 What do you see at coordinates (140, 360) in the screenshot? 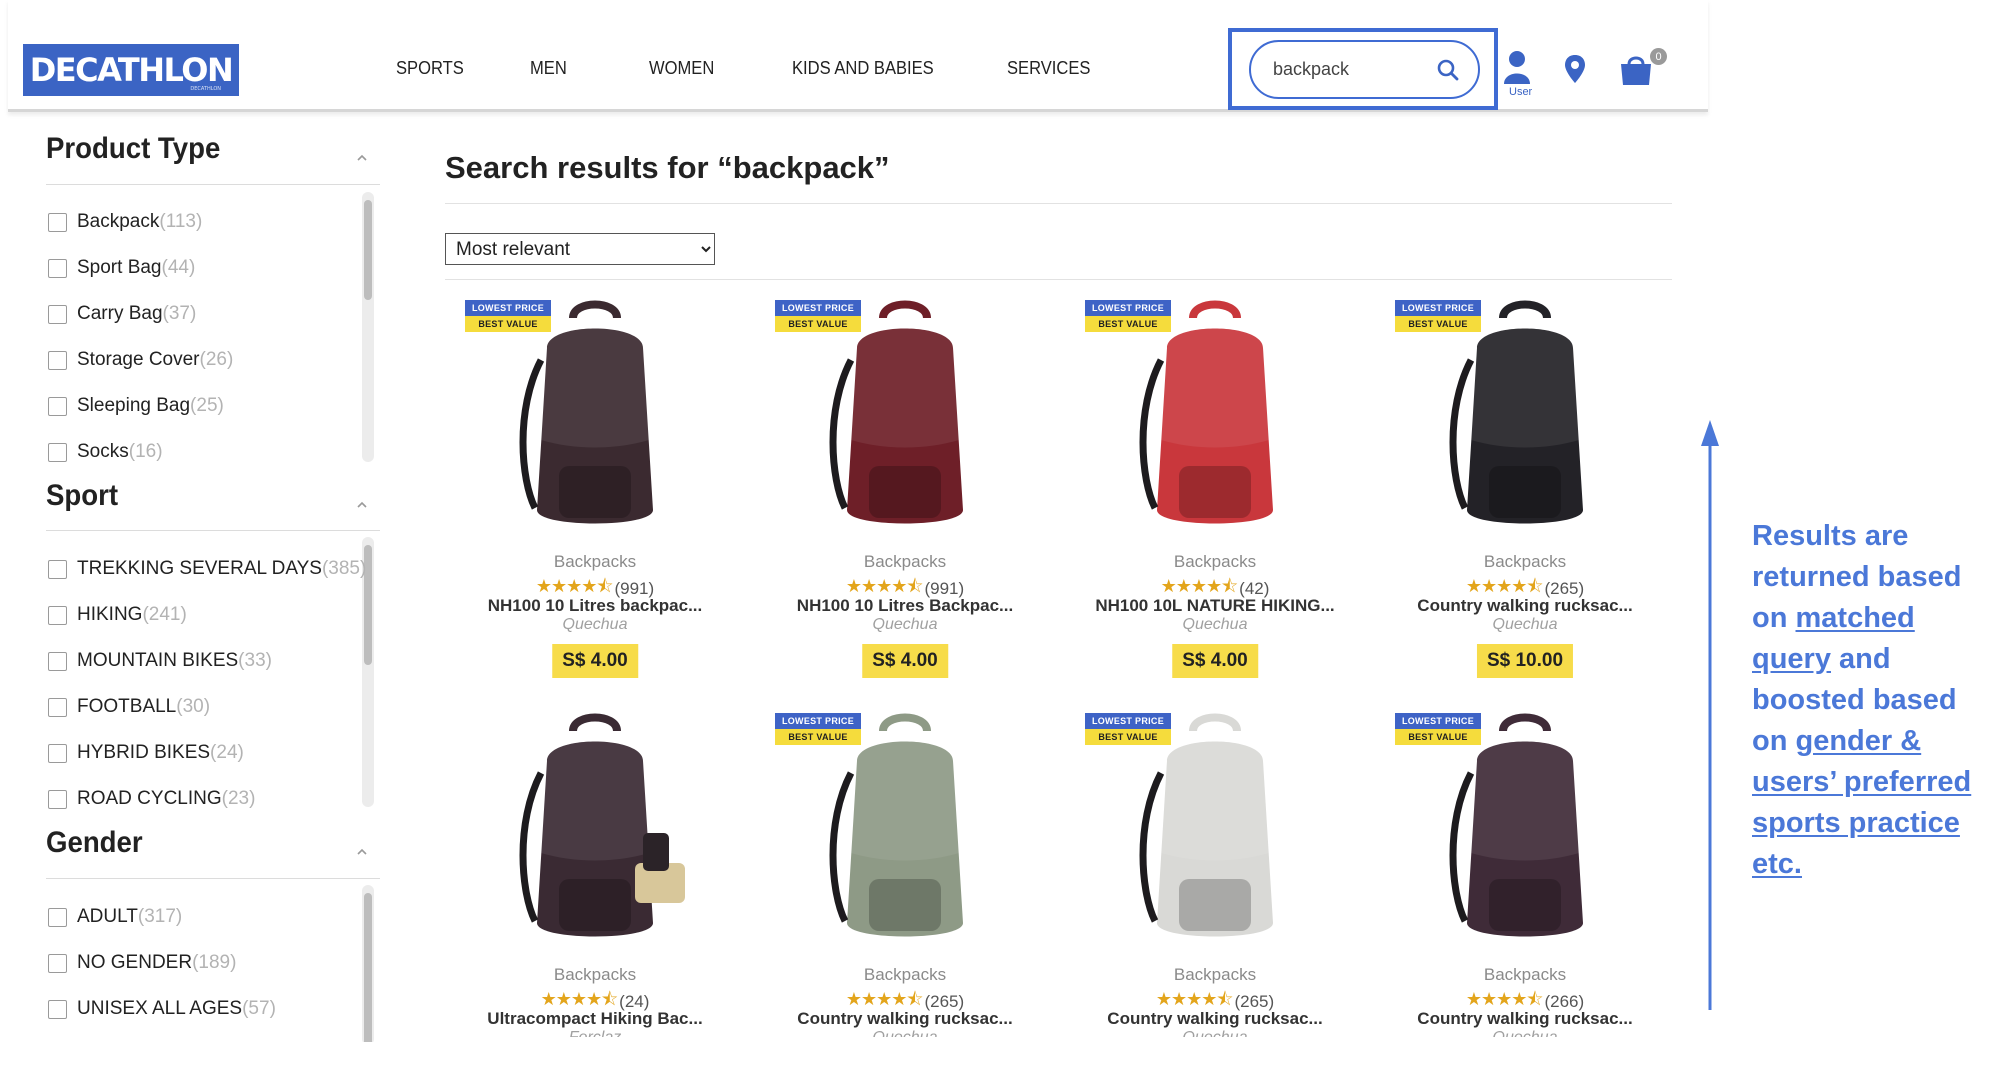
I see `facet-option: Storage Cover (26)` at bounding box center [140, 360].